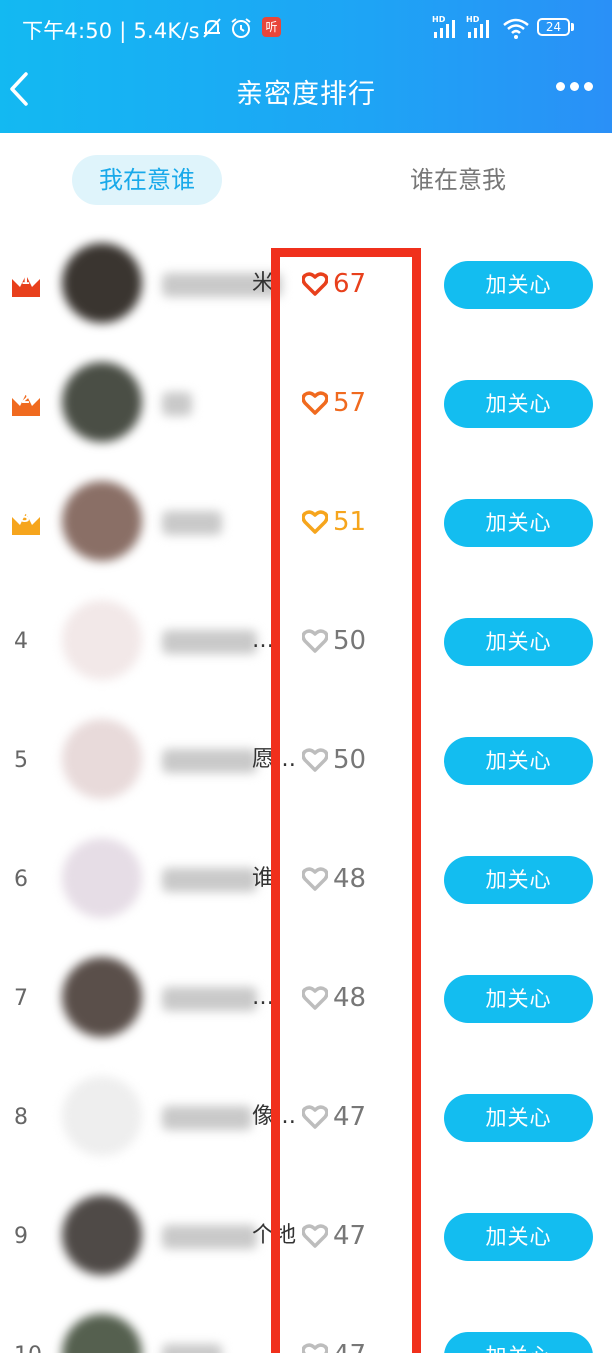 The width and height of the screenshot is (612, 1353). Describe the element at coordinates (21, 760) in the screenshot. I see `rank-number: 5` at that location.